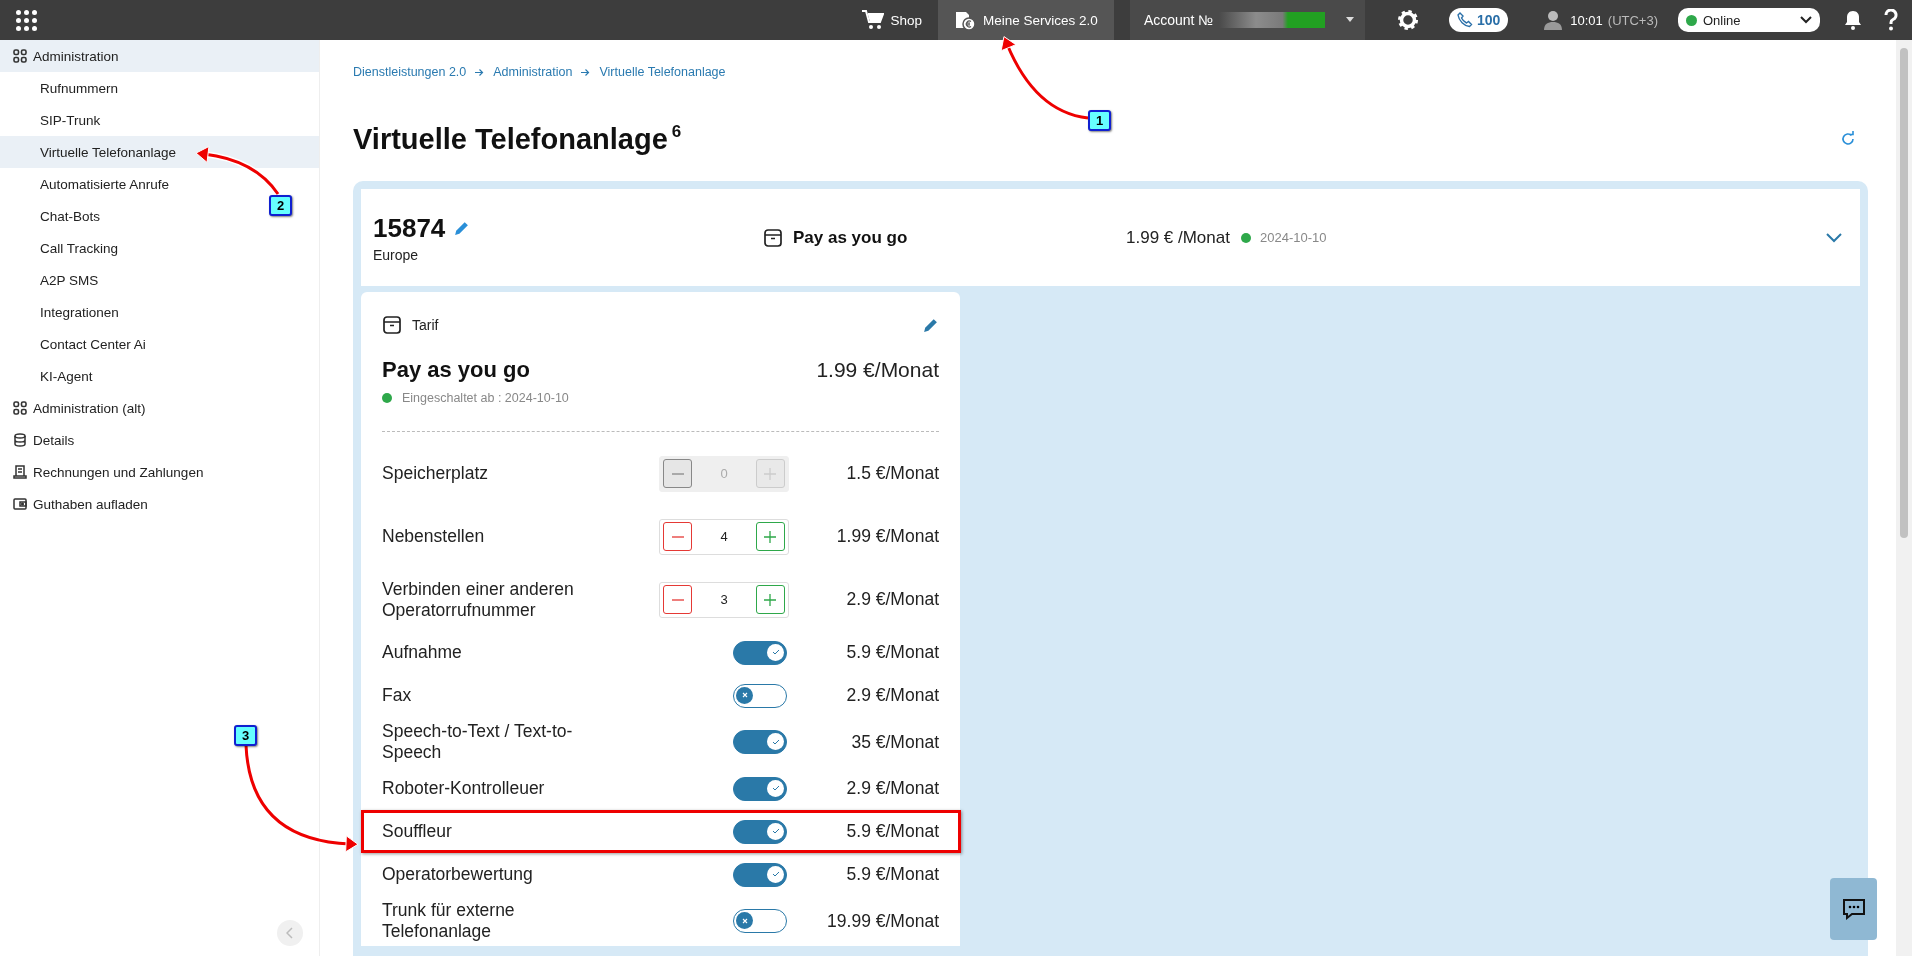 This screenshot has height=956, width=1912. What do you see at coordinates (290, 933) in the screenshot?
I see `chevron-left-icon` at bounding box center [290, 933].